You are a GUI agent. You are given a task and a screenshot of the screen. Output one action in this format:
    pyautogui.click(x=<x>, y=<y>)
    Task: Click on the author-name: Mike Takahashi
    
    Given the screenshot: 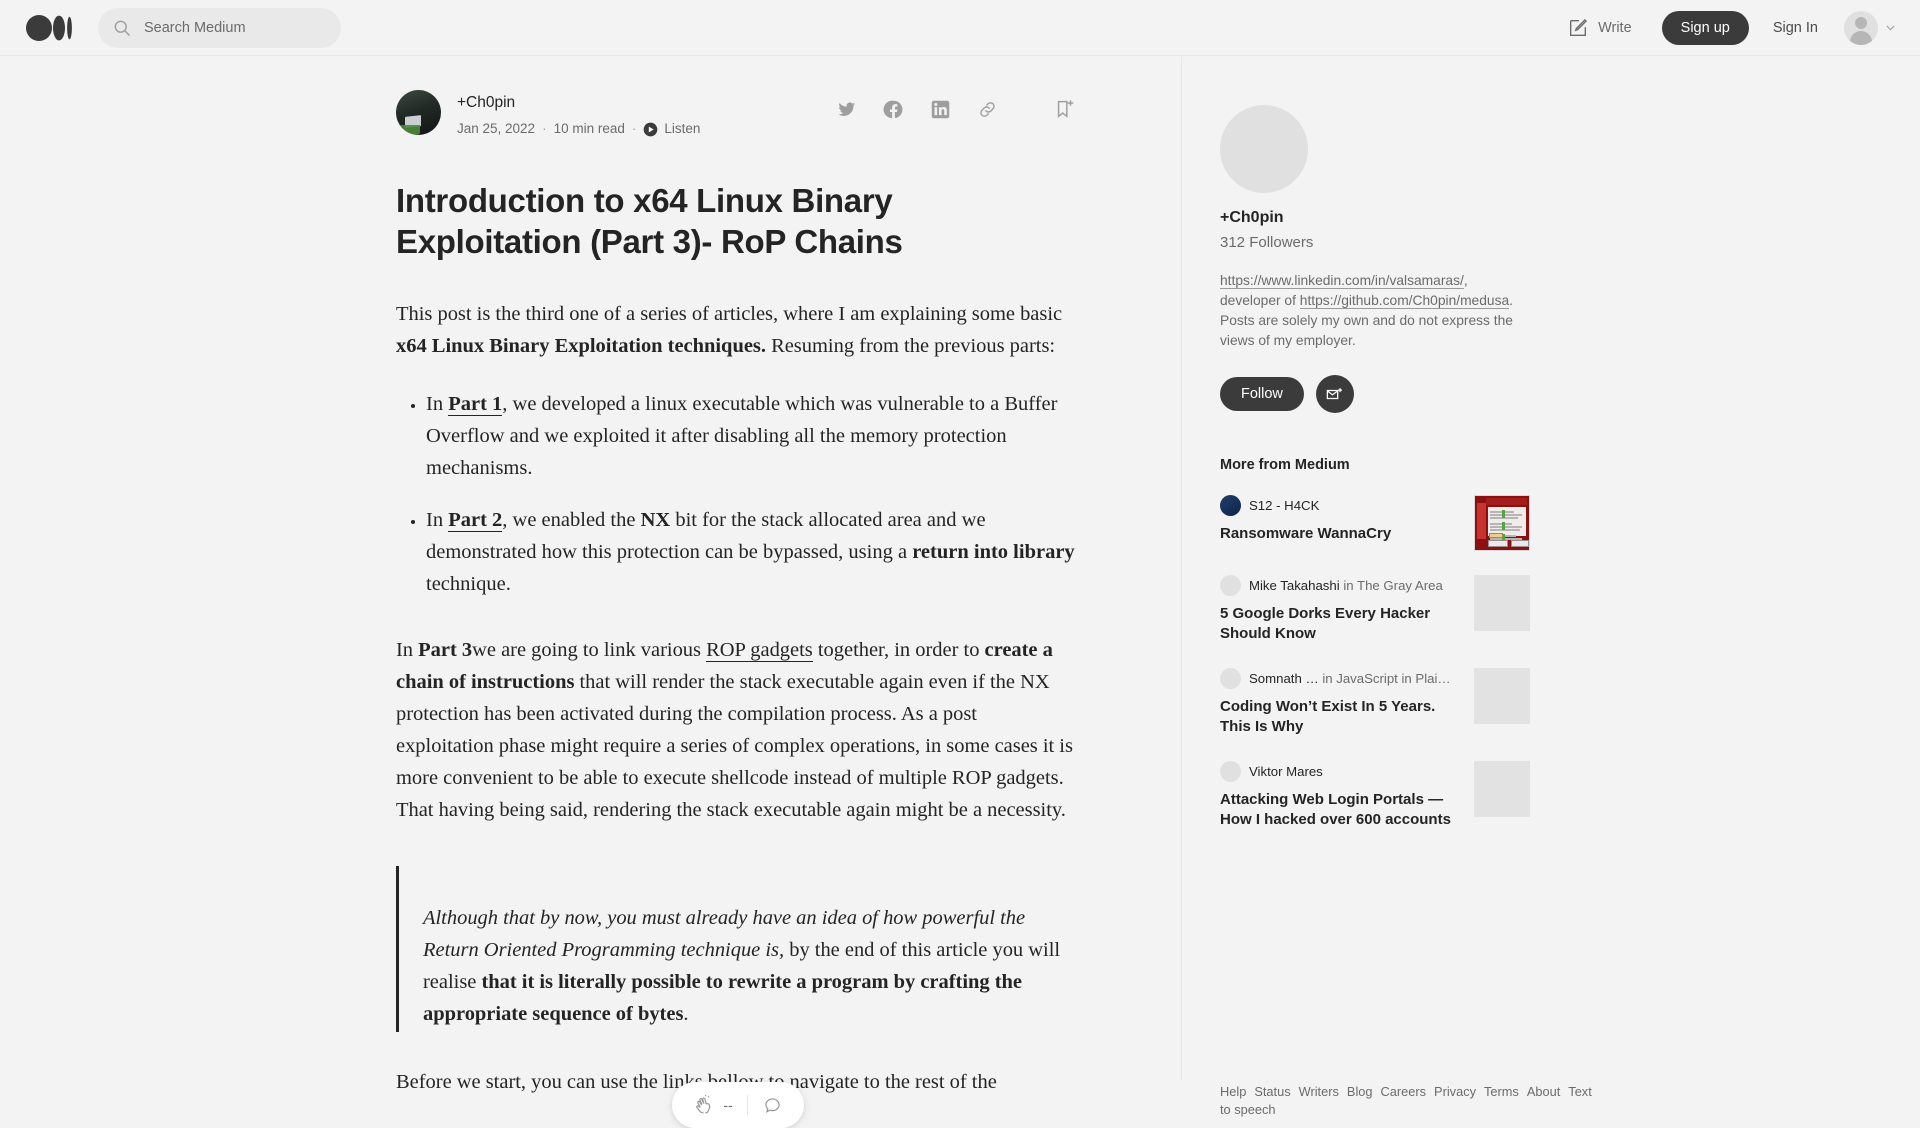 What is the action you would take?
    pyautogui.click(x=1294, y=585)
    